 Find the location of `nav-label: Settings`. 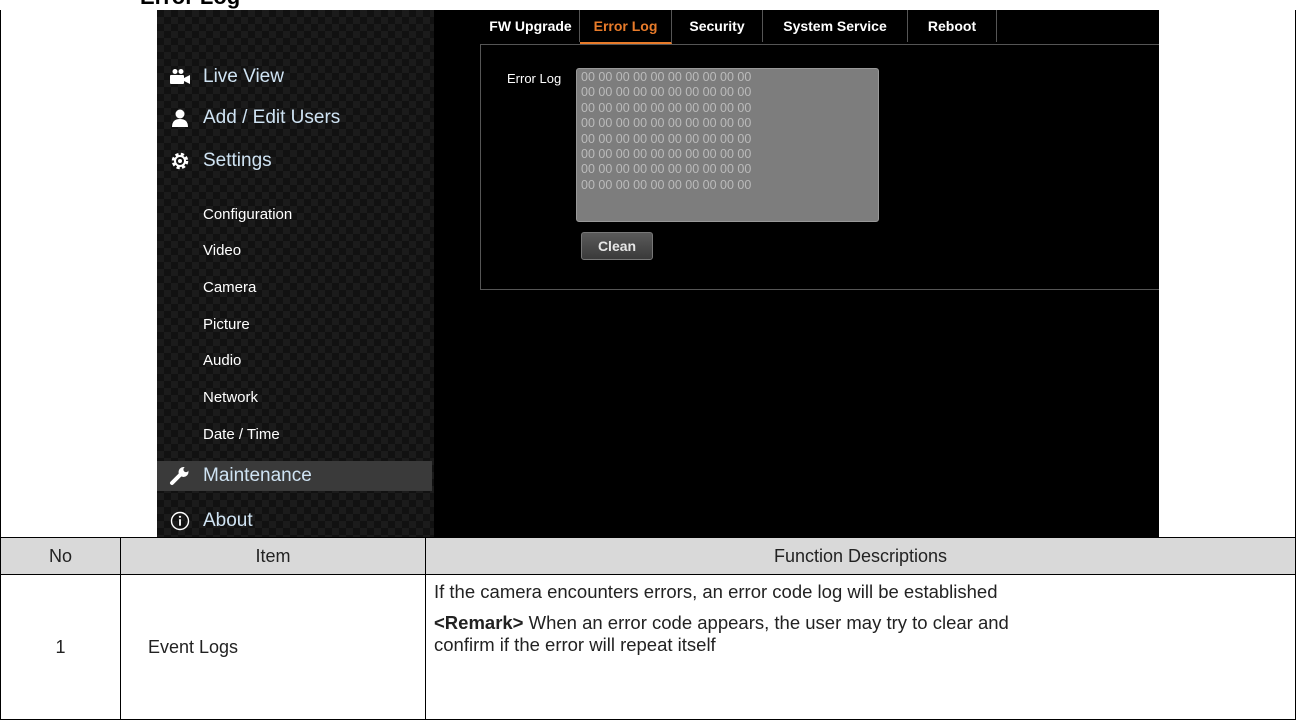

nav-label: Settings is located at coordinates (237, 160).